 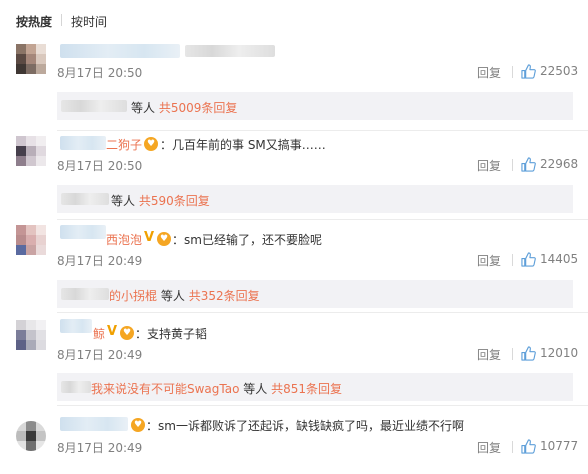 What do you see at coordinates (171, 334) in the screenshot?
I see `comment-text: ：支持黄子韬` at bounding box center [171, 334].